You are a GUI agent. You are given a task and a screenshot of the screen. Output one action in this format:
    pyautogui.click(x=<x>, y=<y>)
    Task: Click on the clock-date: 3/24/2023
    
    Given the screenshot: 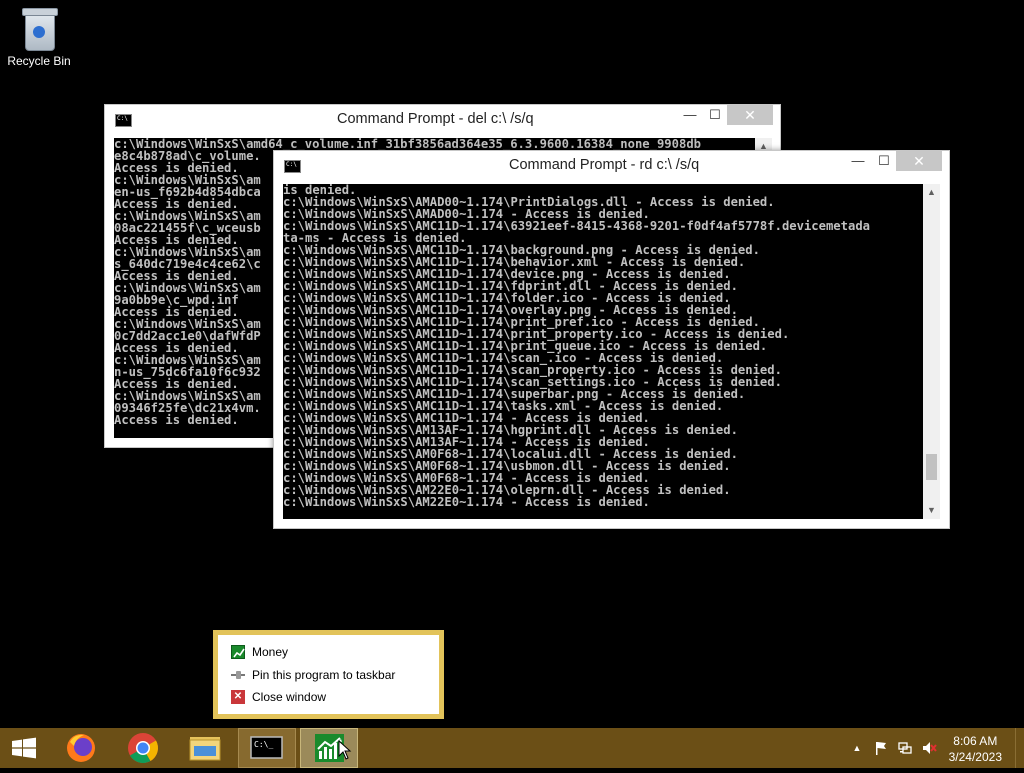 What is the action you would take?
    pyautogui.click(x=975, y=757)
    